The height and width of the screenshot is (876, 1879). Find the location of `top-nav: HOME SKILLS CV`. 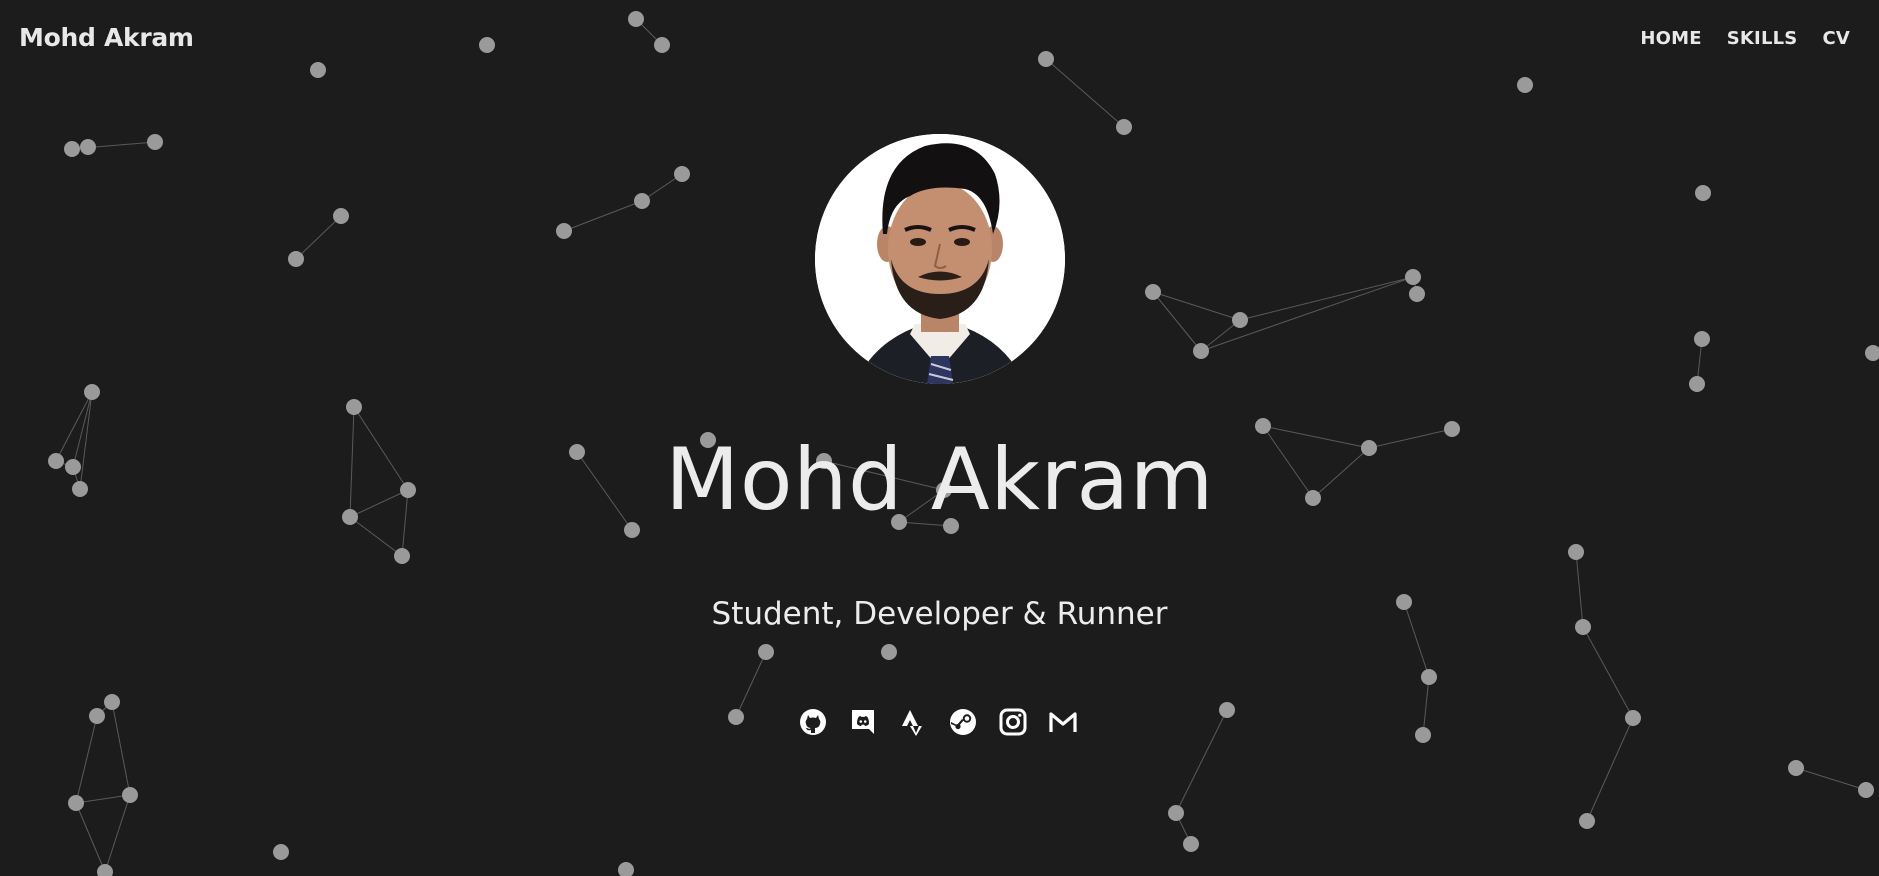

top-nav: HOME SKILLS CV is located at coordinates (1745, 38).